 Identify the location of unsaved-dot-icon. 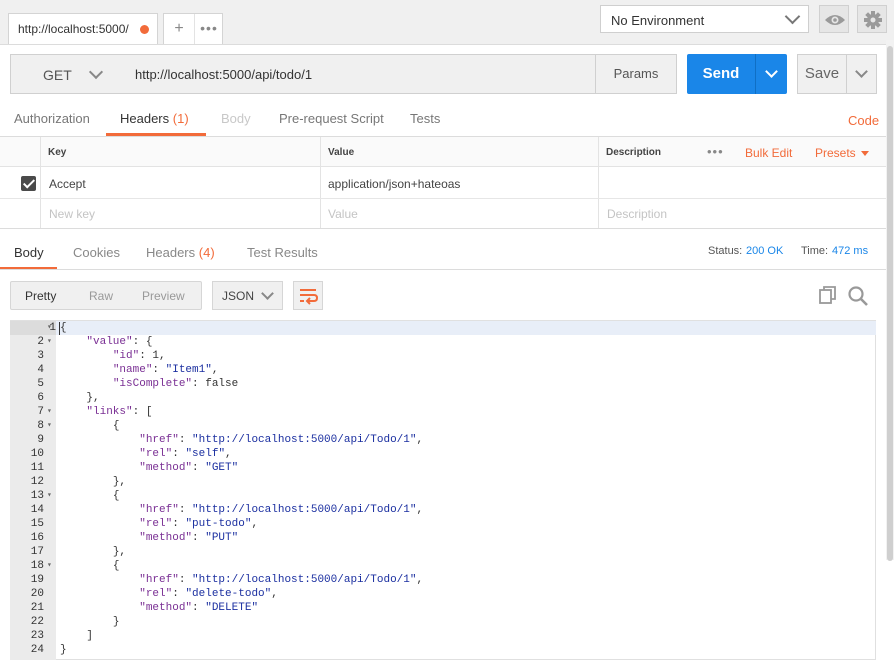
(144, 29).